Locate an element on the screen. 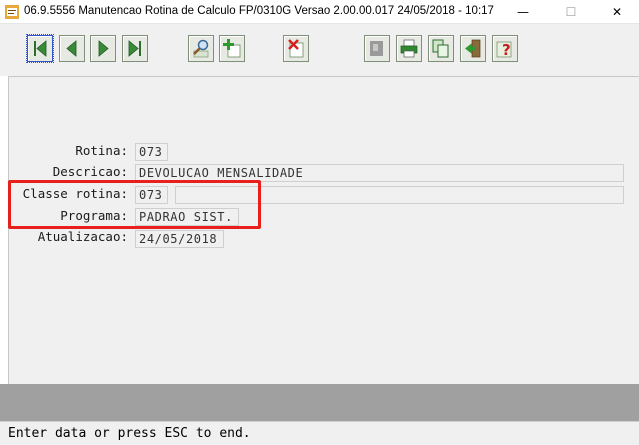  descricao-label: Descricao: is located at coordinates (90, 171).